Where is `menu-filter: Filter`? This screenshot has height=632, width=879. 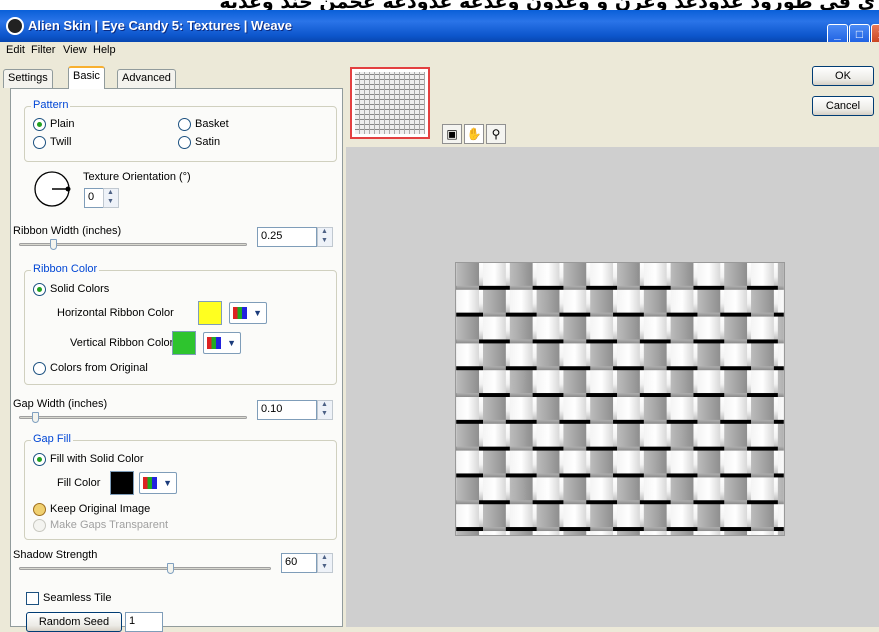 menu-filter: Filter is located at coordinates (43, 50).